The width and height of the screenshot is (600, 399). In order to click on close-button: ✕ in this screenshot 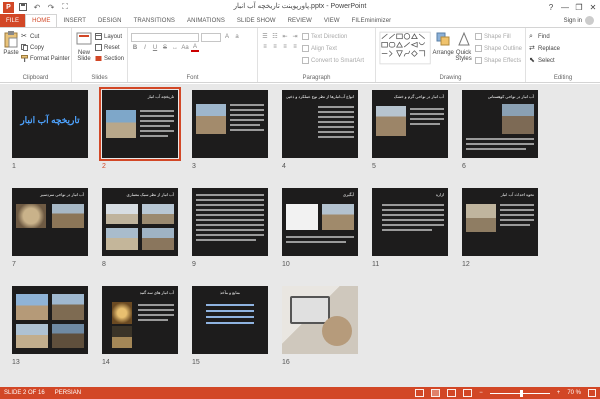, I will do `click(593, 7)`.